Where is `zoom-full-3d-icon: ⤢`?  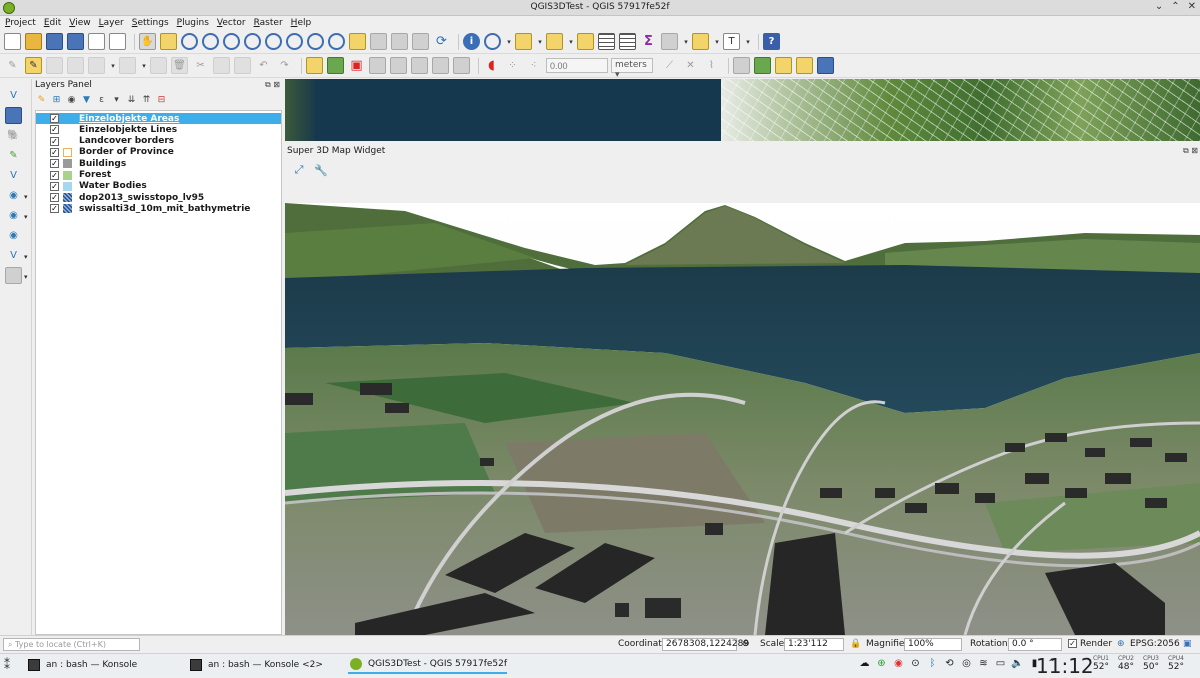
zoom-full-3d-icon: ⤢ is located at coordinates (299, 170).